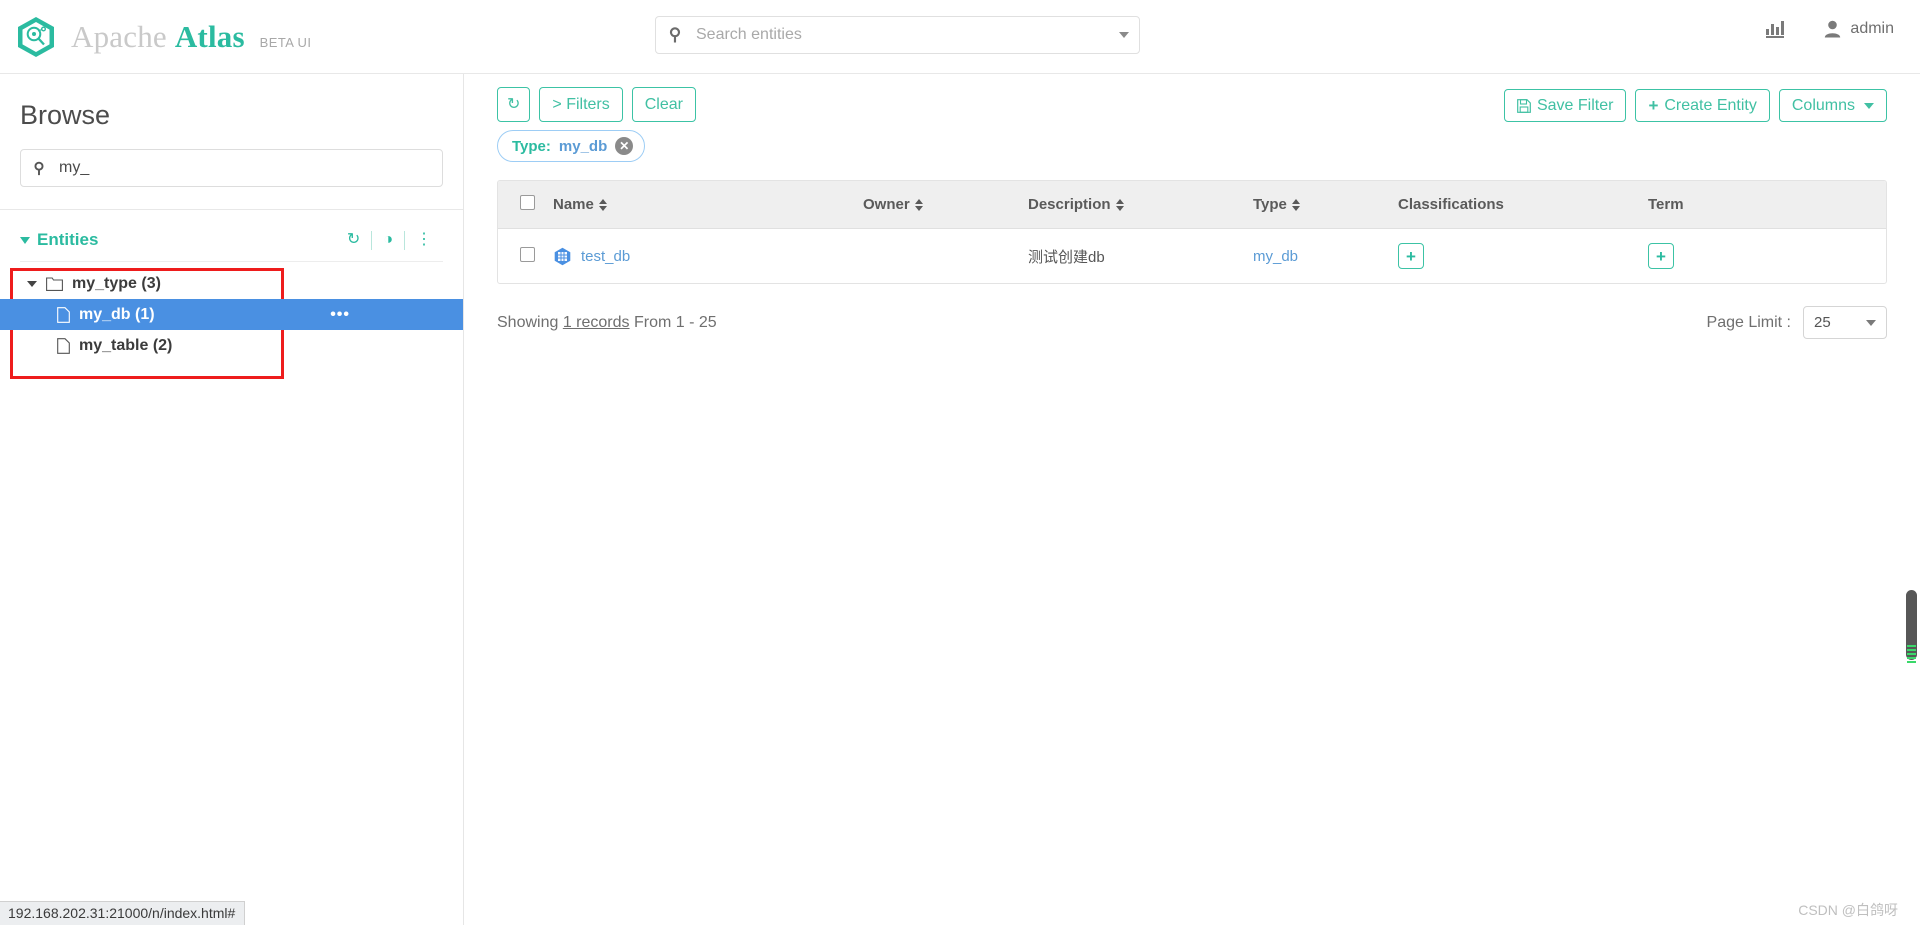 This screenshot has height=925, width=1920. Describe the element at coordinates (903, 35) in the screenshot. I see `search-input` at that location.